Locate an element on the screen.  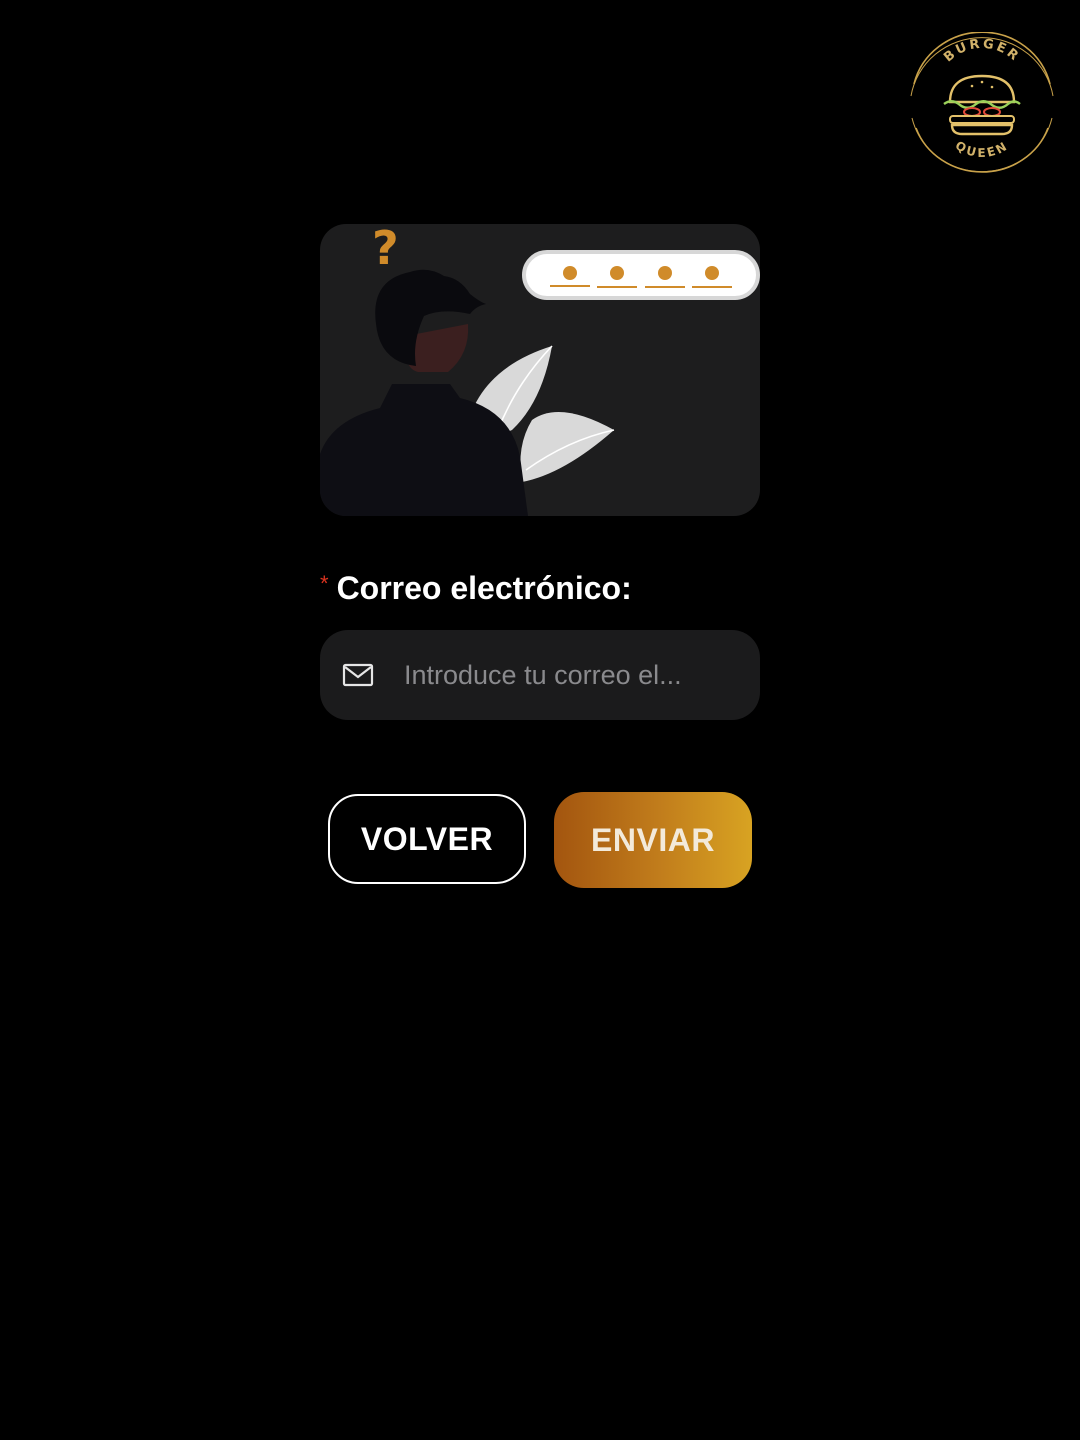
email-label: * Correo electrónico: is located at coordinates (476, 588).